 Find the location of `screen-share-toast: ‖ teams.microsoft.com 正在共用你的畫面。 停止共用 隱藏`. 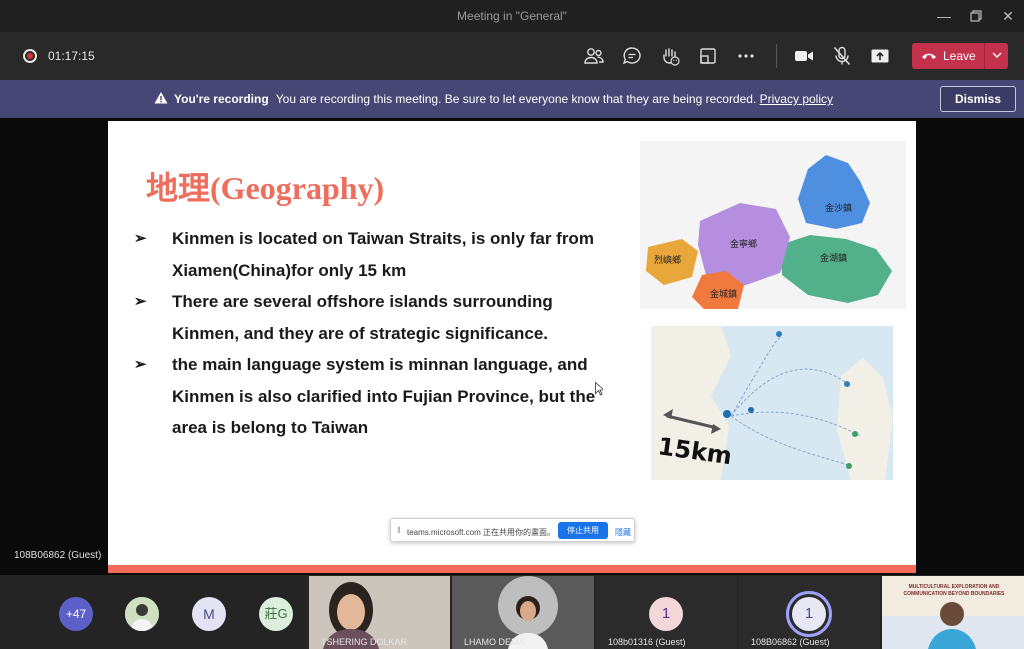

screen-share-toast: ‖ teams.microsoft.com 正在共用你的畫面。 停止共用 隱藏 is located at coordinates (512, 530).